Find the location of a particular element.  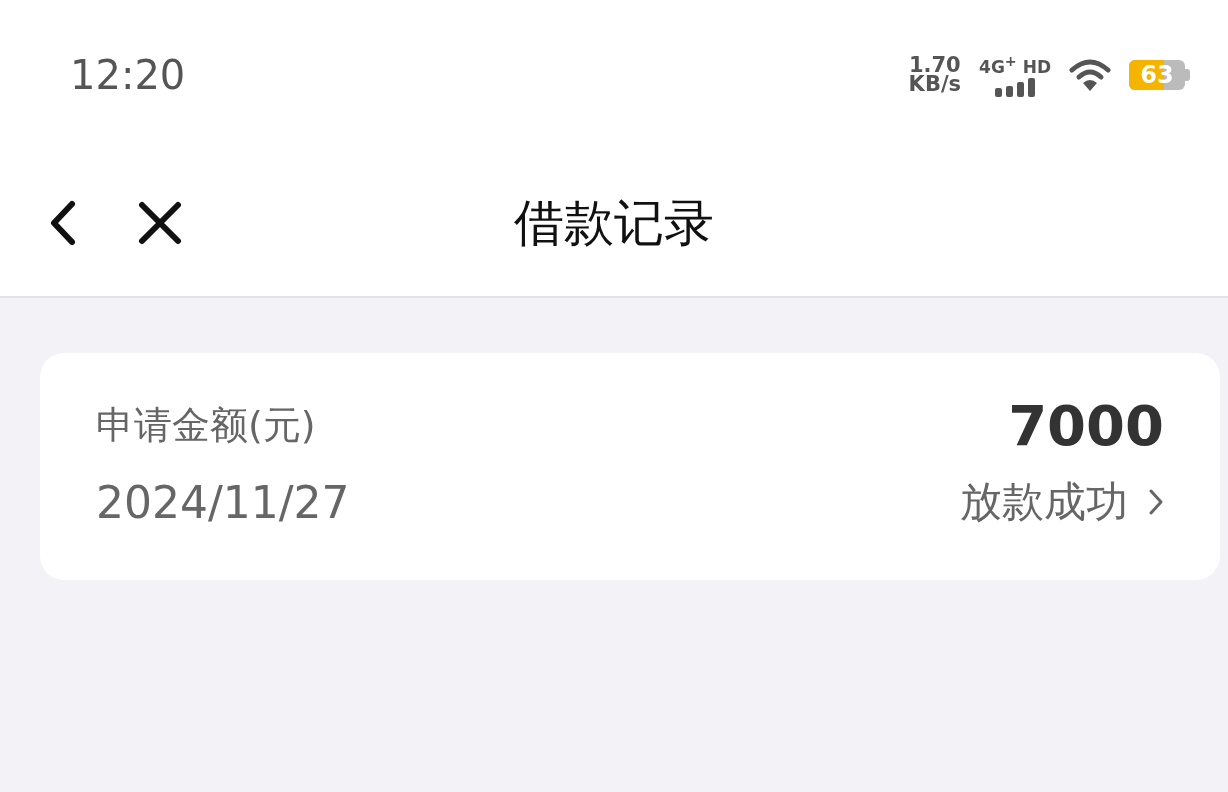

network-type: 4G$^{+}$ HD is located at coordinates (1015, 63).